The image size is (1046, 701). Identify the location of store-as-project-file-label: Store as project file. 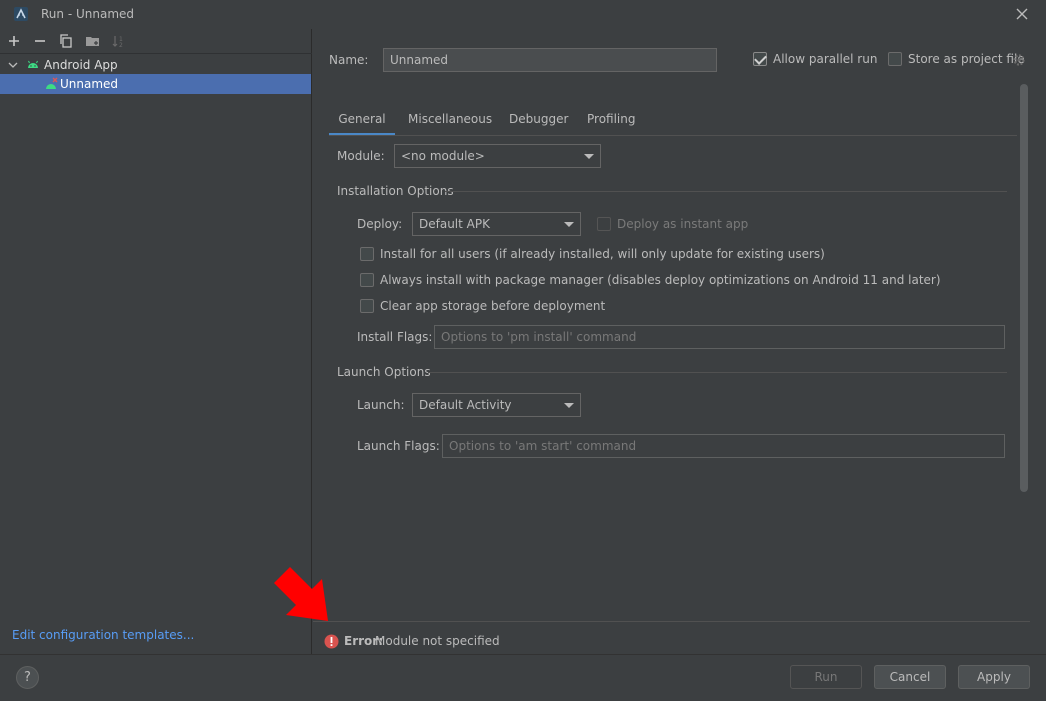
(966, 59).